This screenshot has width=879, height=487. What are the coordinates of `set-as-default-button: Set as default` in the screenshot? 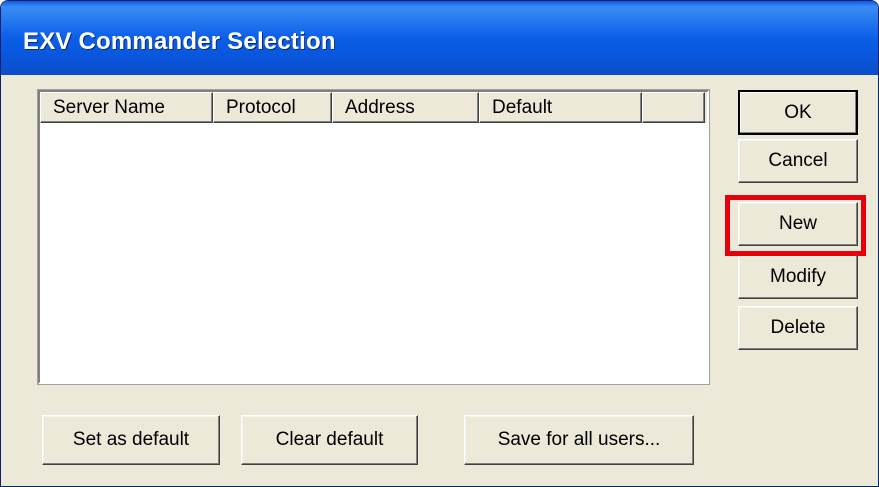 It's located at (131, 440).